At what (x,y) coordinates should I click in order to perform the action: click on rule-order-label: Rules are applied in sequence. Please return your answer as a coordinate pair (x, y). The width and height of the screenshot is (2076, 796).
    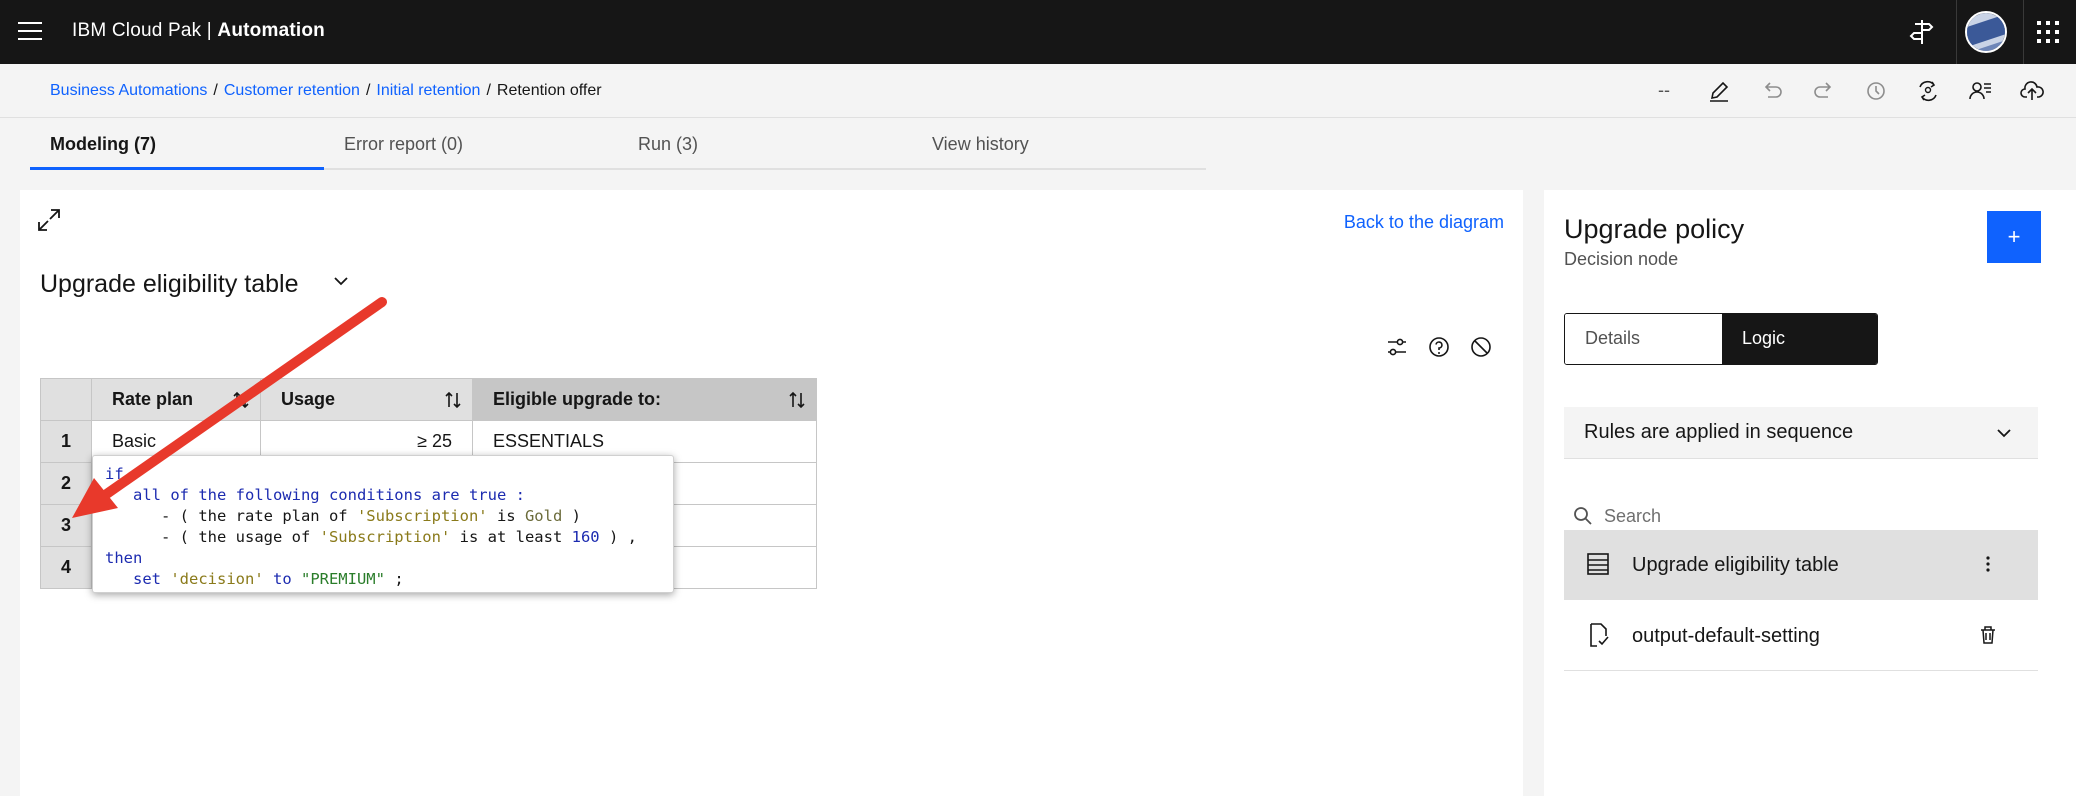
    Looking at the image, I should click on (1719, 432).